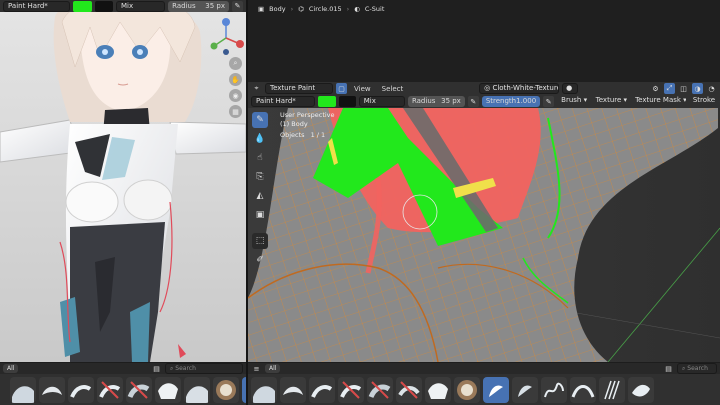 The image size is (720, 405). What do you see at coordinates (235, 111) in the screenshot?
I see `grid-icon: ▦` at bounding box center [235, 111].